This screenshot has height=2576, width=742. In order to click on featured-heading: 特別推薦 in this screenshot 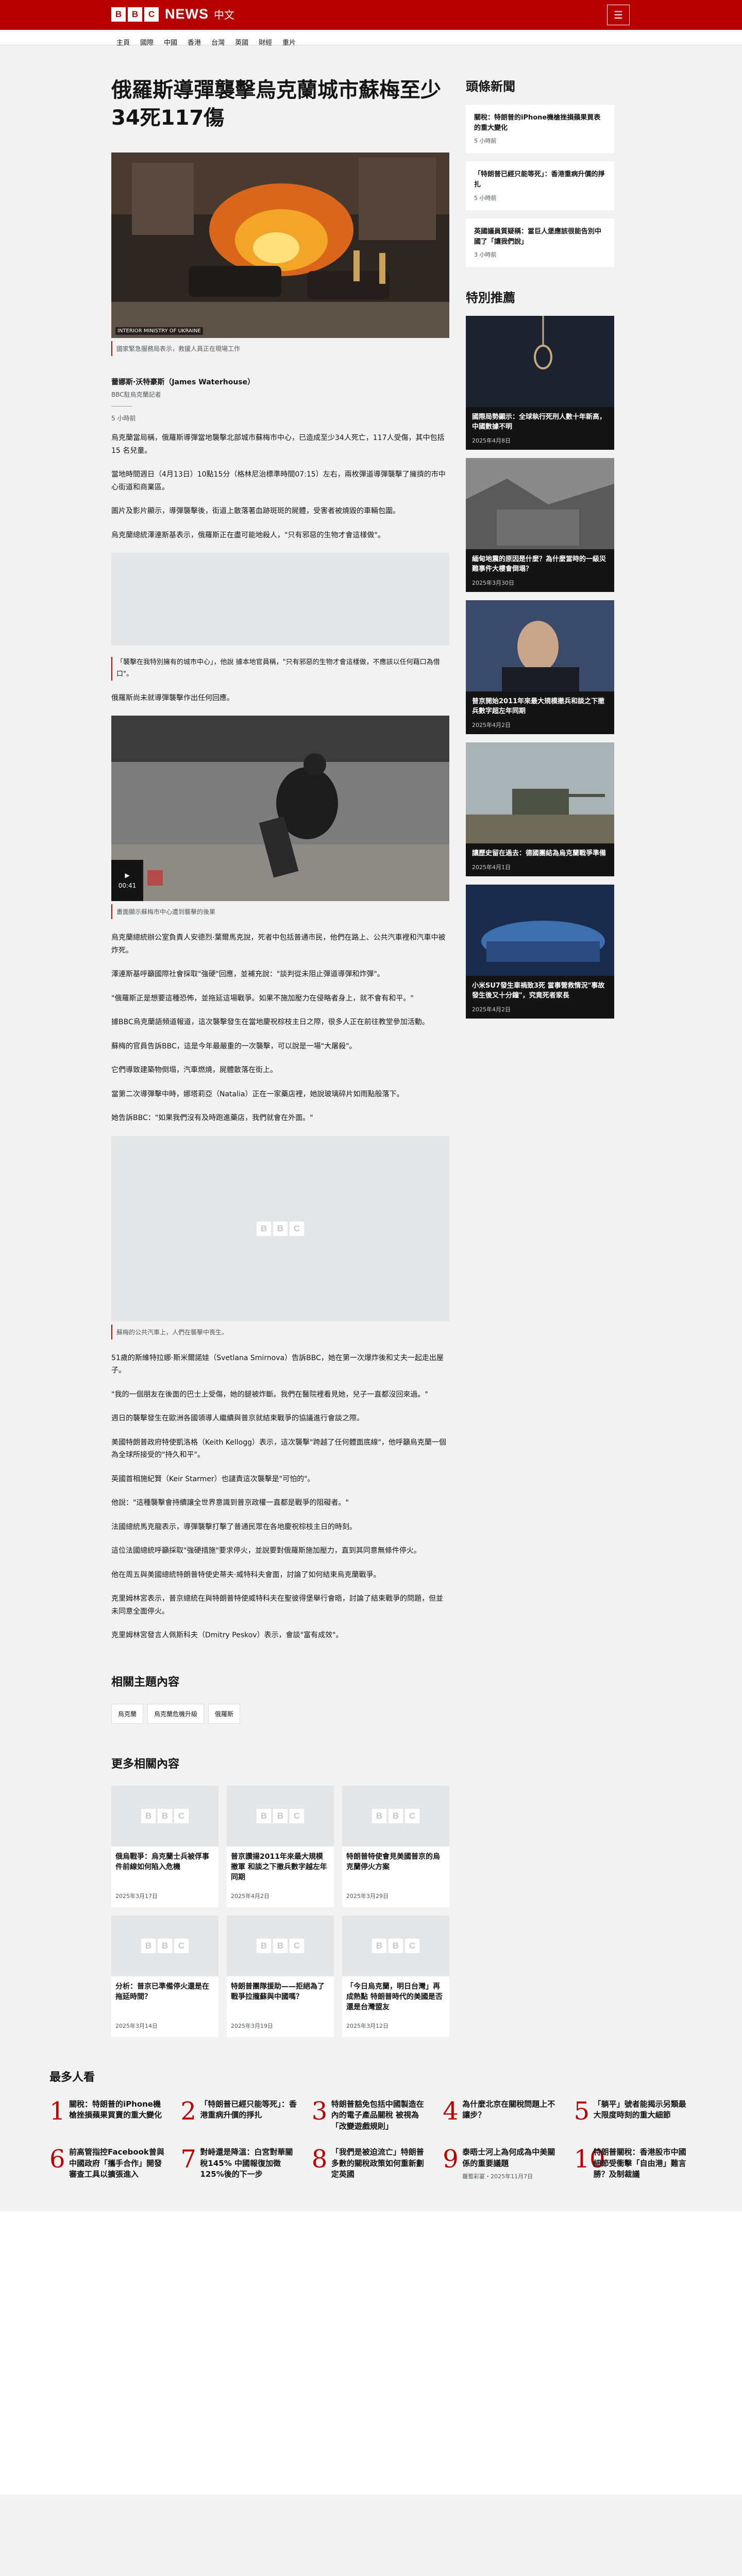, I will do `click(490, 297)`.